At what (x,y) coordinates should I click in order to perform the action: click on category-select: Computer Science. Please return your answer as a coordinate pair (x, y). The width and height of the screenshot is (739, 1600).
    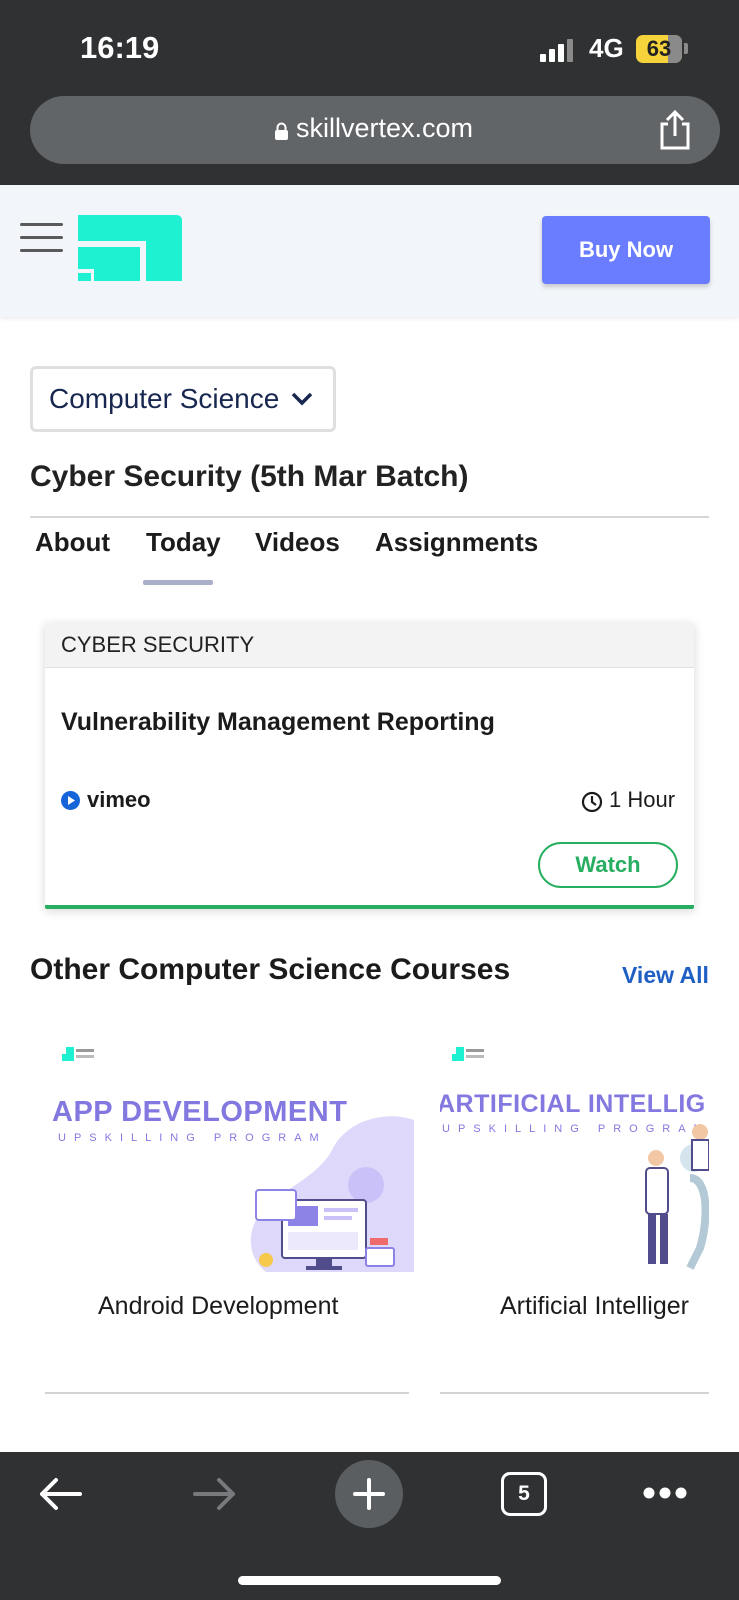
    Looking at the image, I should click on (183, 399).